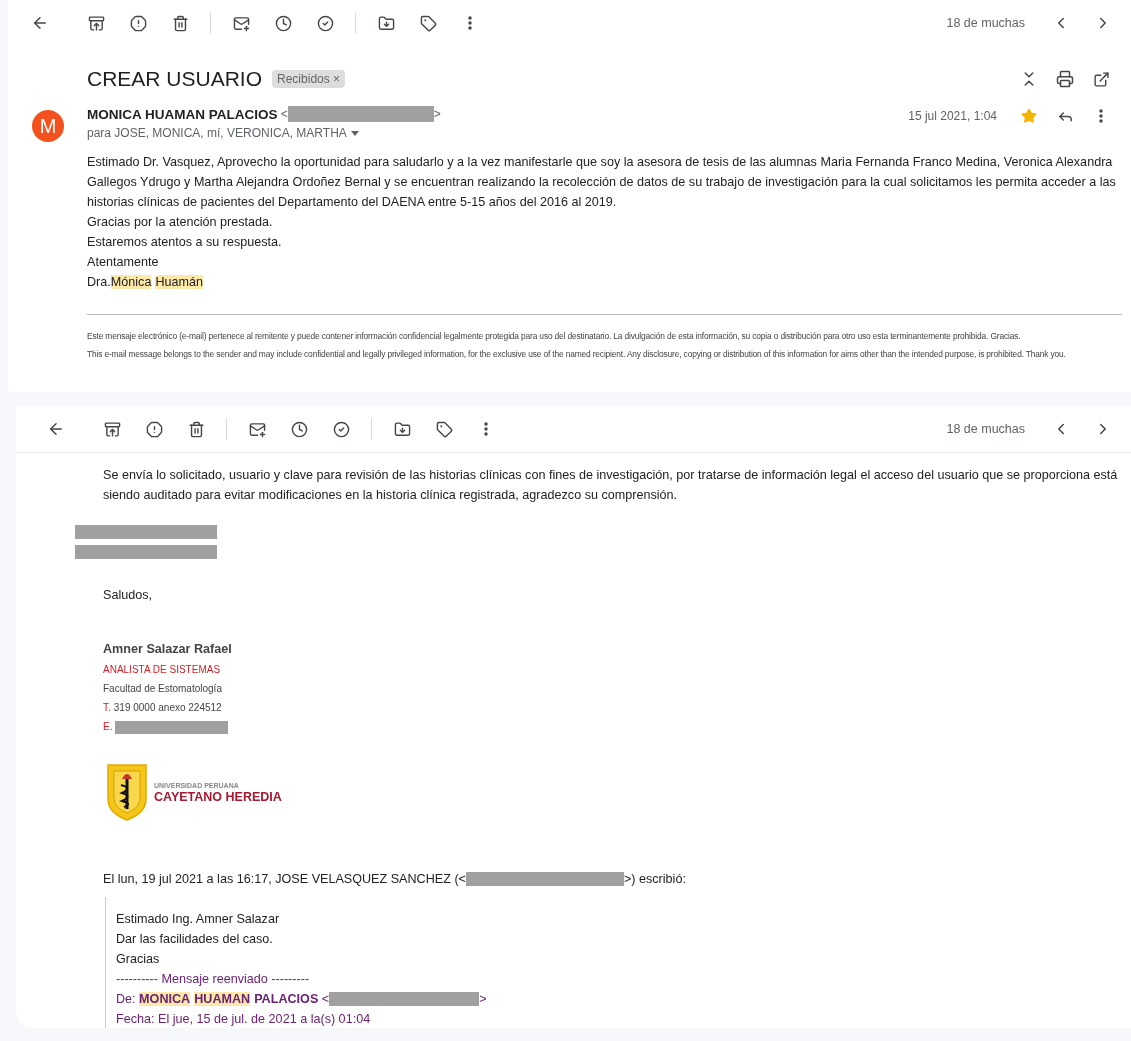 The width and height of the screenshot is (1131, 1041). What do you see at coordinates (610, 485) in the screenshot?
I see `body-paragraph: Se envía lo solicitado, usuario y clave para revisión de las historias clínicas con fines de investigación, por tratarse de información legal el acceso del usuario que se proporciona está siendo auditado para evitar modificaciones en la historia clínica registrada, agradezco su comprensión.` at bounding box center [610, 485].